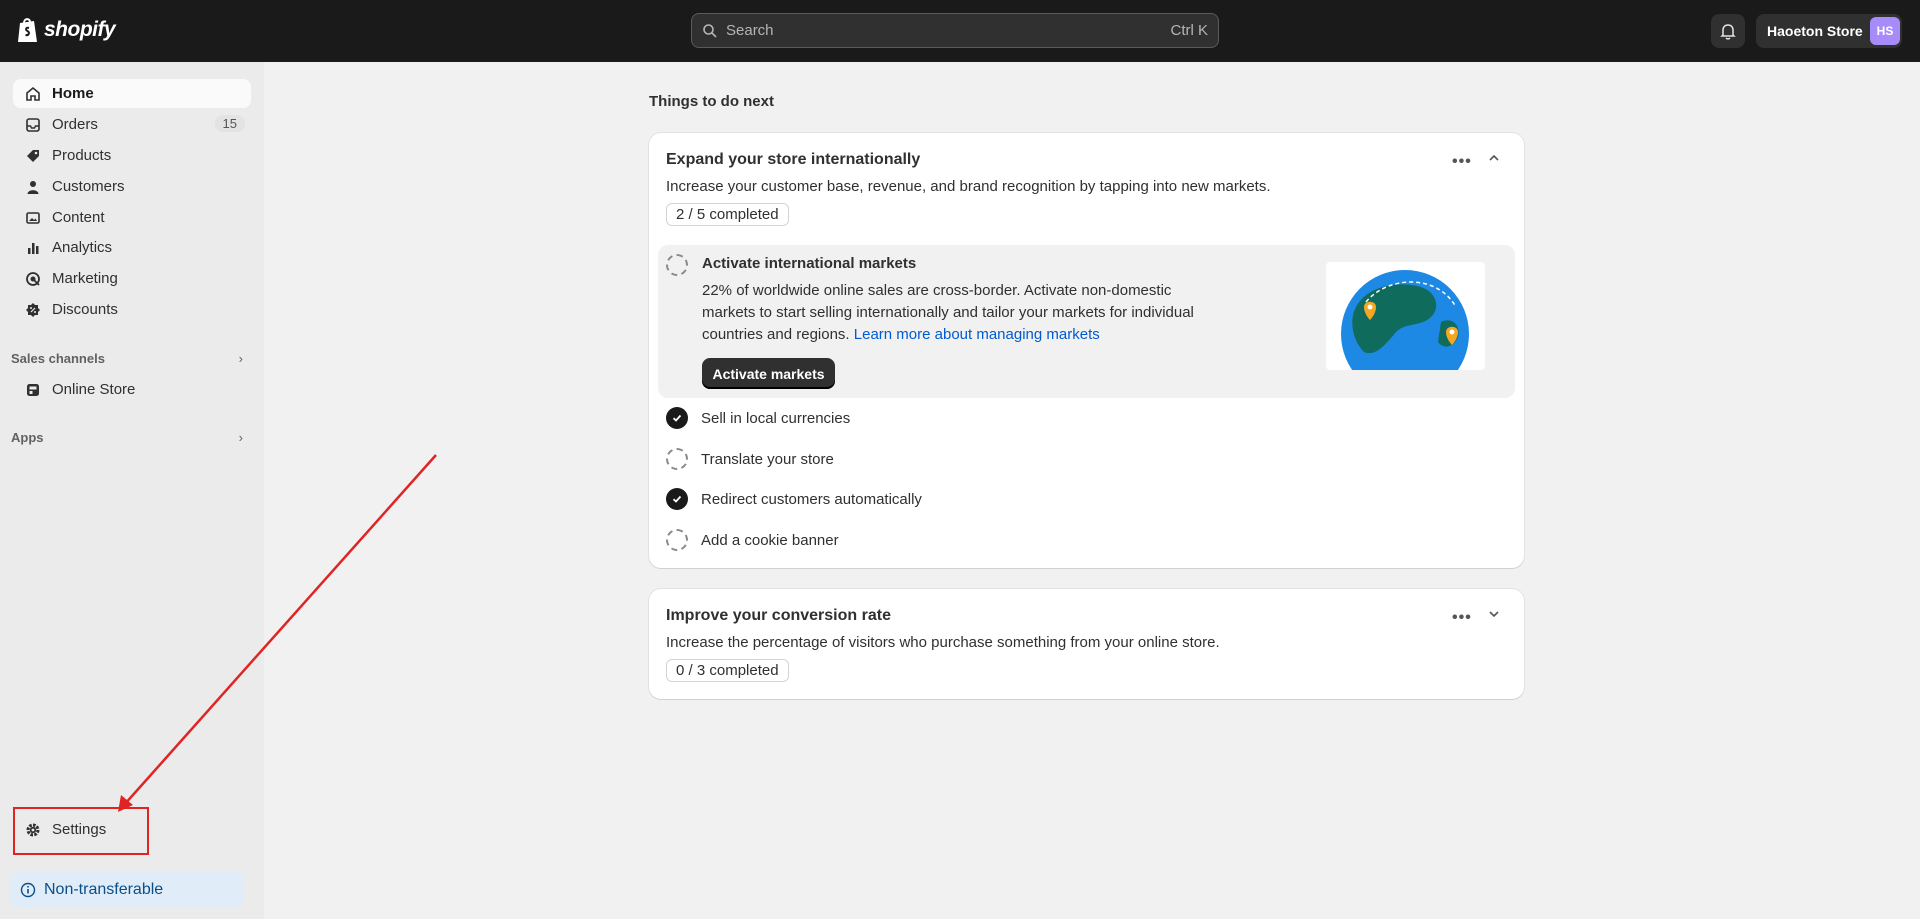 Image resolution: width=1920 pixels, height=919 pixels. What do you see at coordinates (33, 390) in the screenshot?
I see `storefront-icon` at bounding box center [33, 390].